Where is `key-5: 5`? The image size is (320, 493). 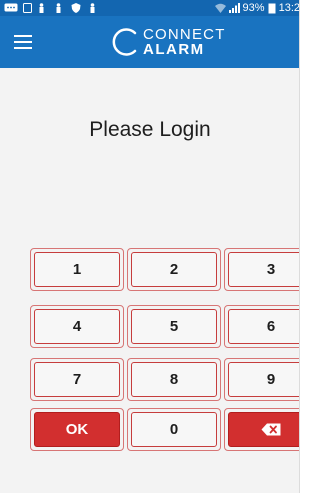
key-5: 5 is located at coordinates (174, 326).